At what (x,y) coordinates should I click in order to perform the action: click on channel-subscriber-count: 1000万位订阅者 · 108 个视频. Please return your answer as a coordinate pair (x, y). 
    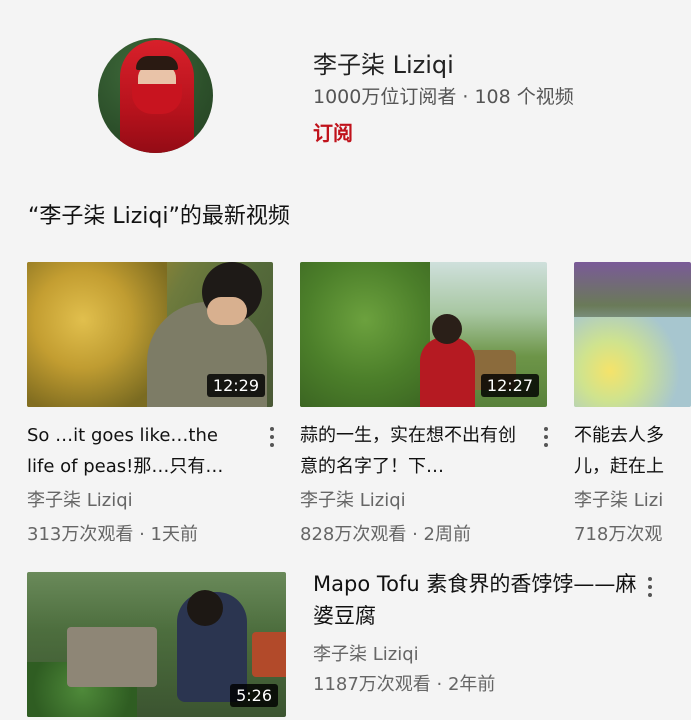
    Looking at the image, I should click on (443, 97).